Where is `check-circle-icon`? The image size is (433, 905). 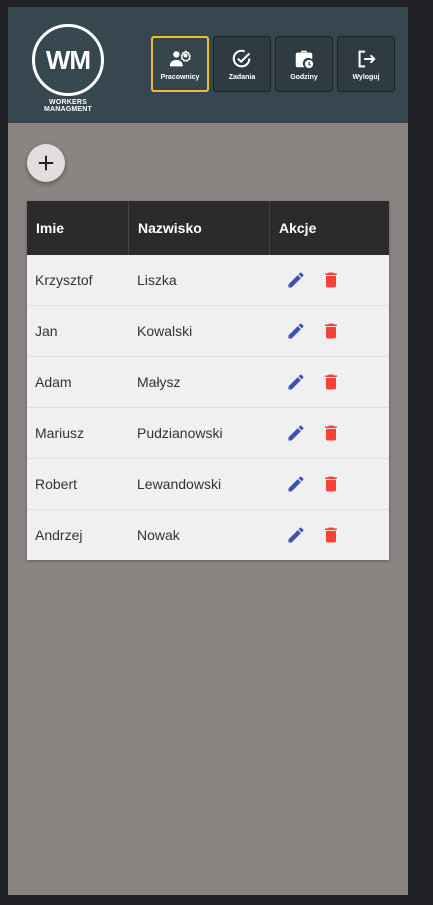
check-circle-icon is located at coordinates (241, 58).